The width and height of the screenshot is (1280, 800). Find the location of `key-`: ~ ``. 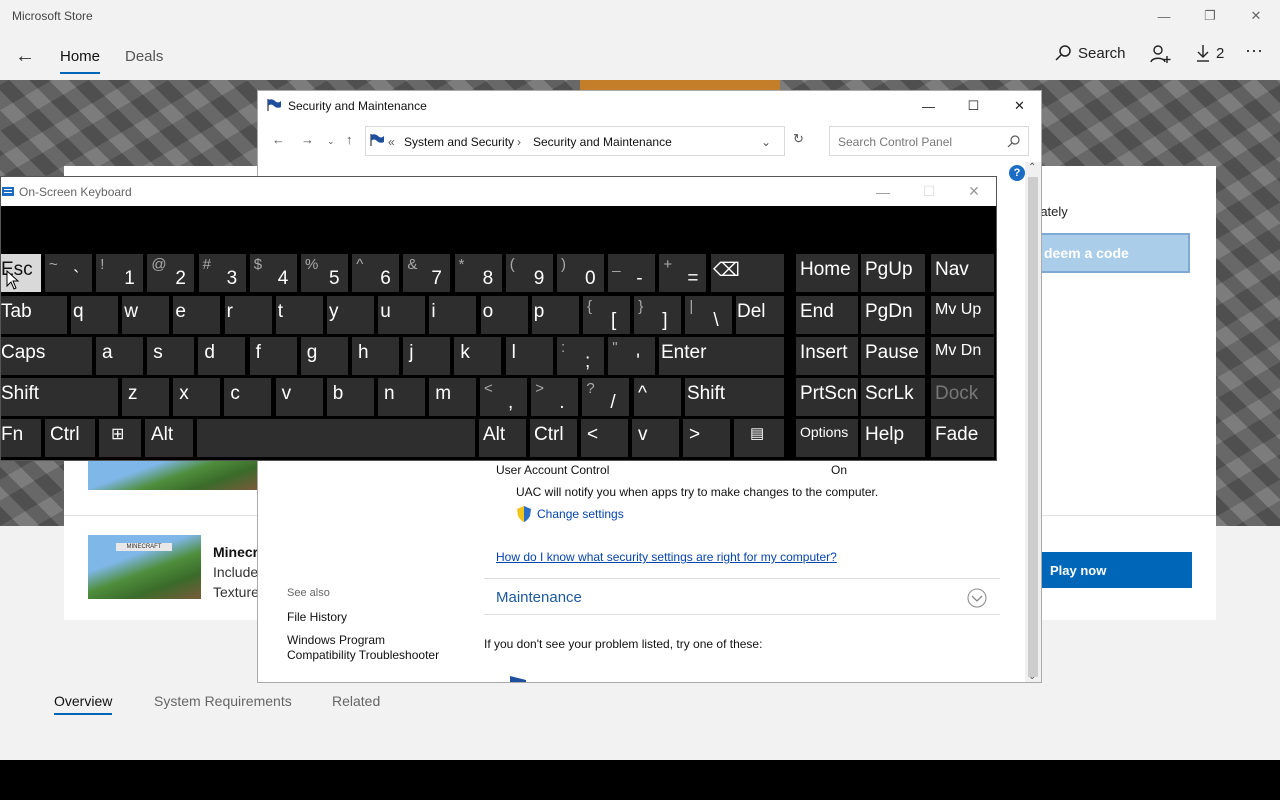

key-`: ~ ` is located at coordinates (68, 273).